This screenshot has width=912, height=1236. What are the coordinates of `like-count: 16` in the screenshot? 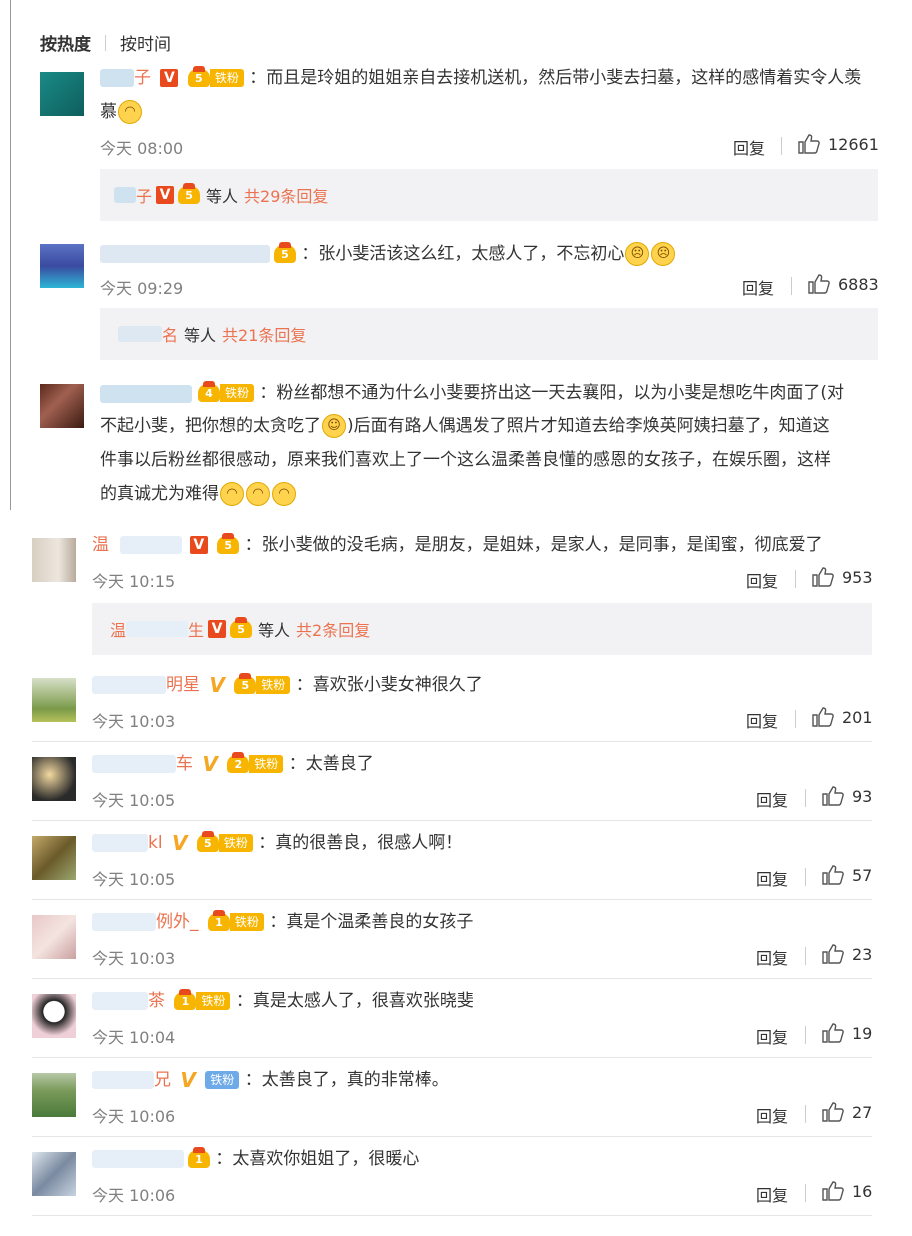 It's located at (862, 1191).